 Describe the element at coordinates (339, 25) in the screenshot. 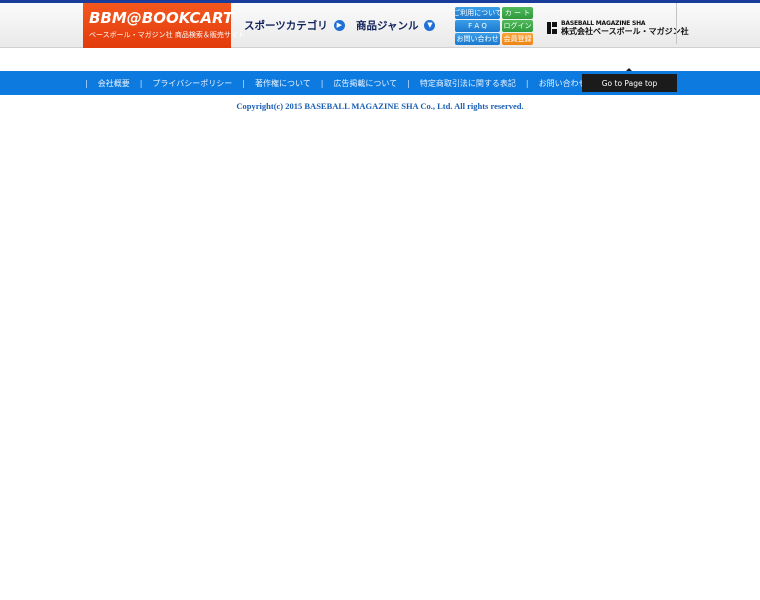

I see `chevron-right-icon: ▶` at that location.